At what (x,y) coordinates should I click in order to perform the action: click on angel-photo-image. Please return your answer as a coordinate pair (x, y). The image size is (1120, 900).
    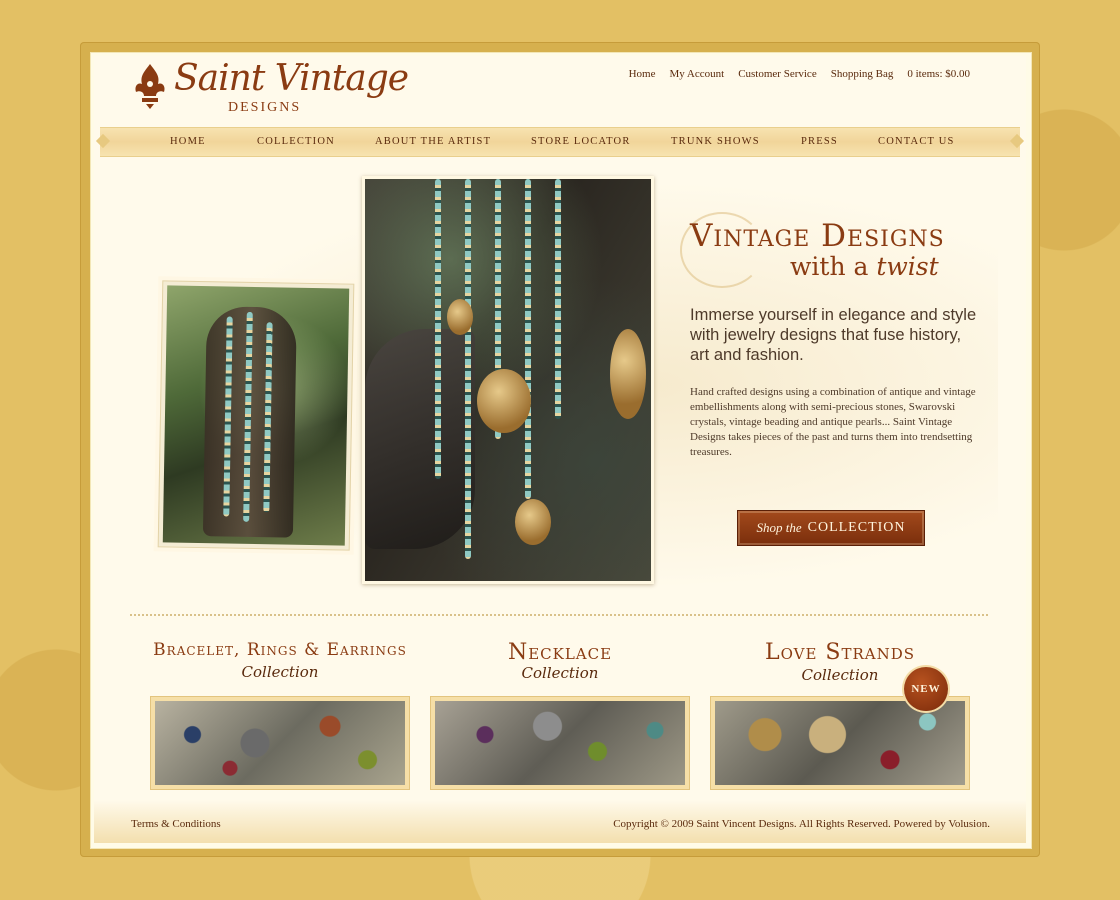
    Looking at the image, I should click on (508, 380).